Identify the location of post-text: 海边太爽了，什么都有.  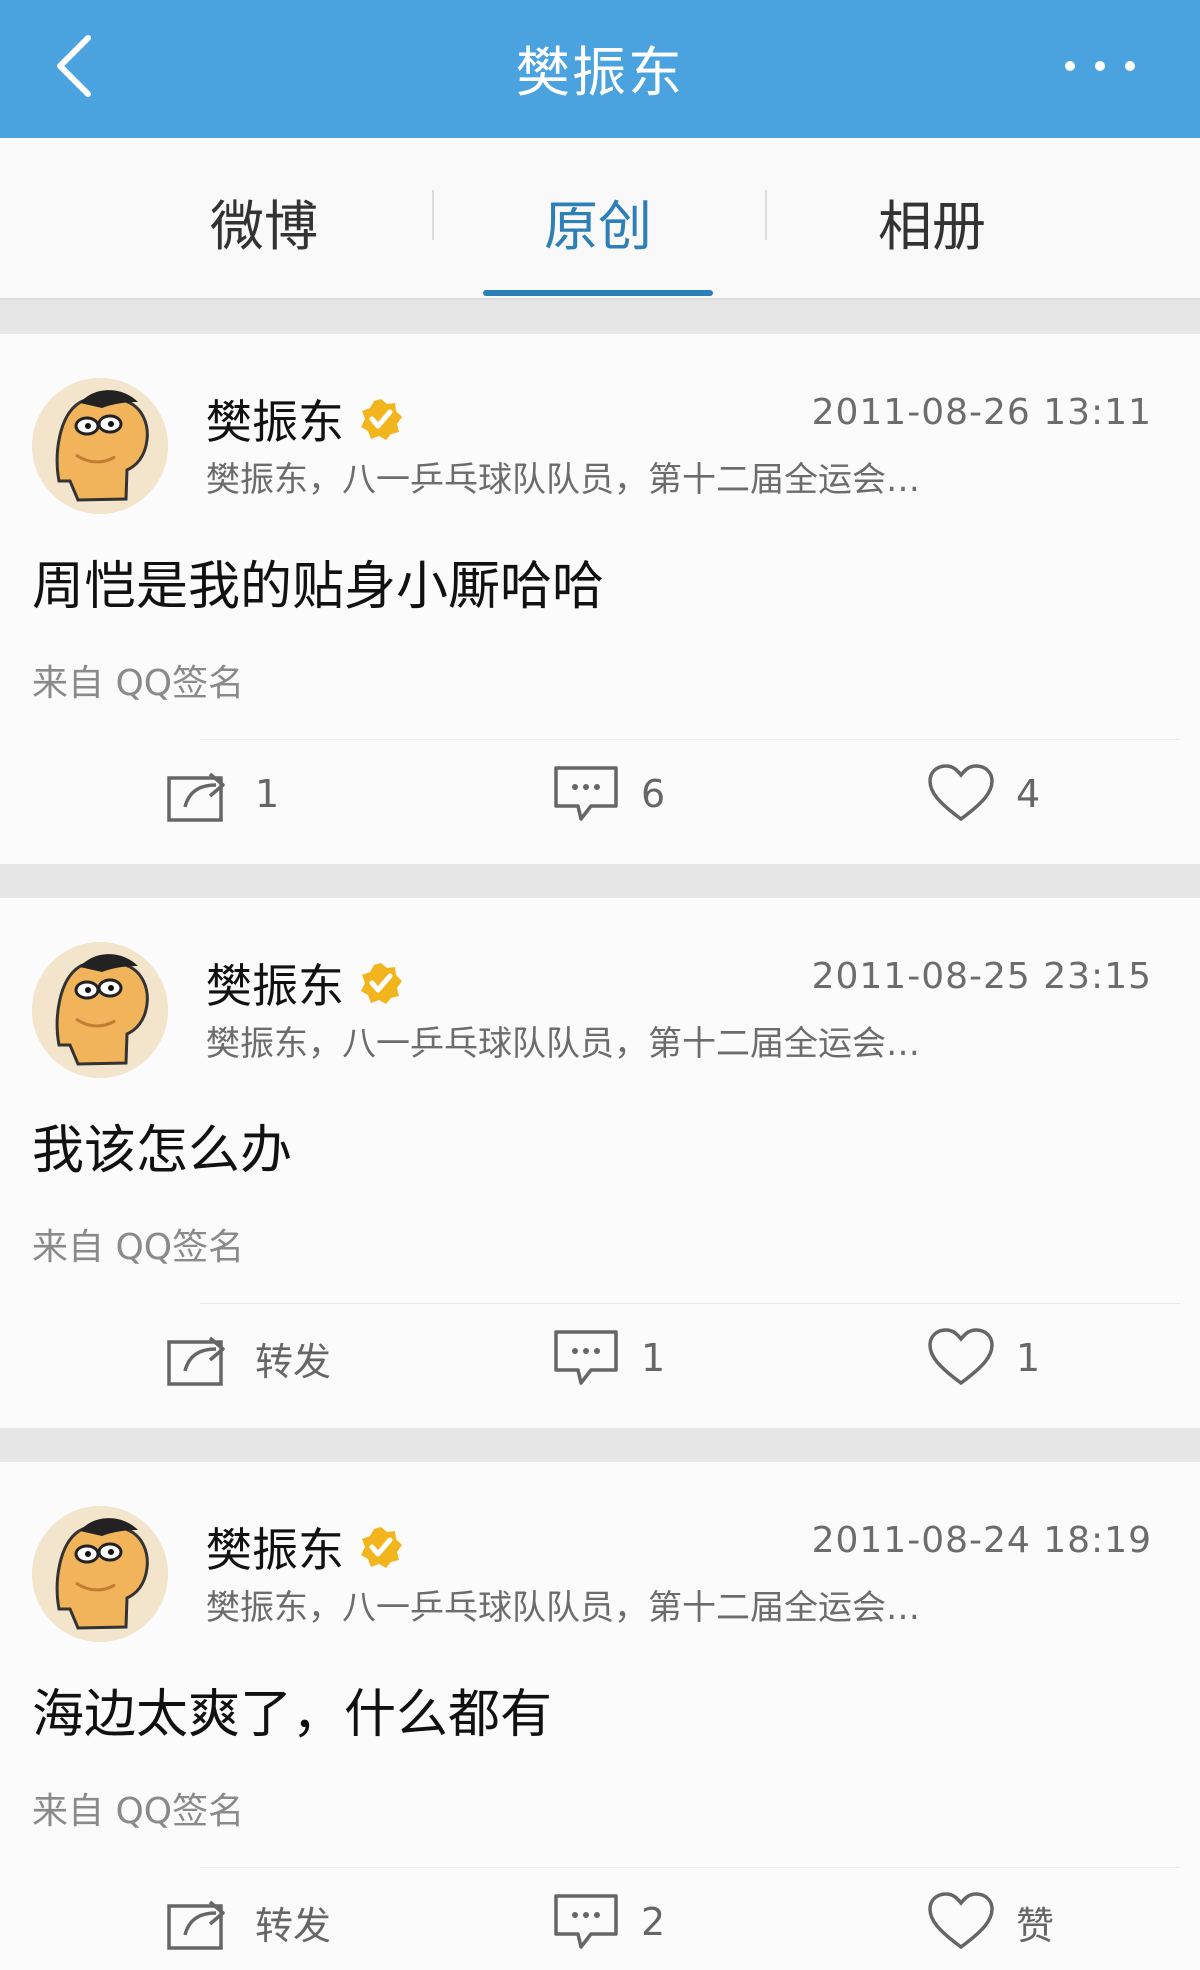
(292, 1715).